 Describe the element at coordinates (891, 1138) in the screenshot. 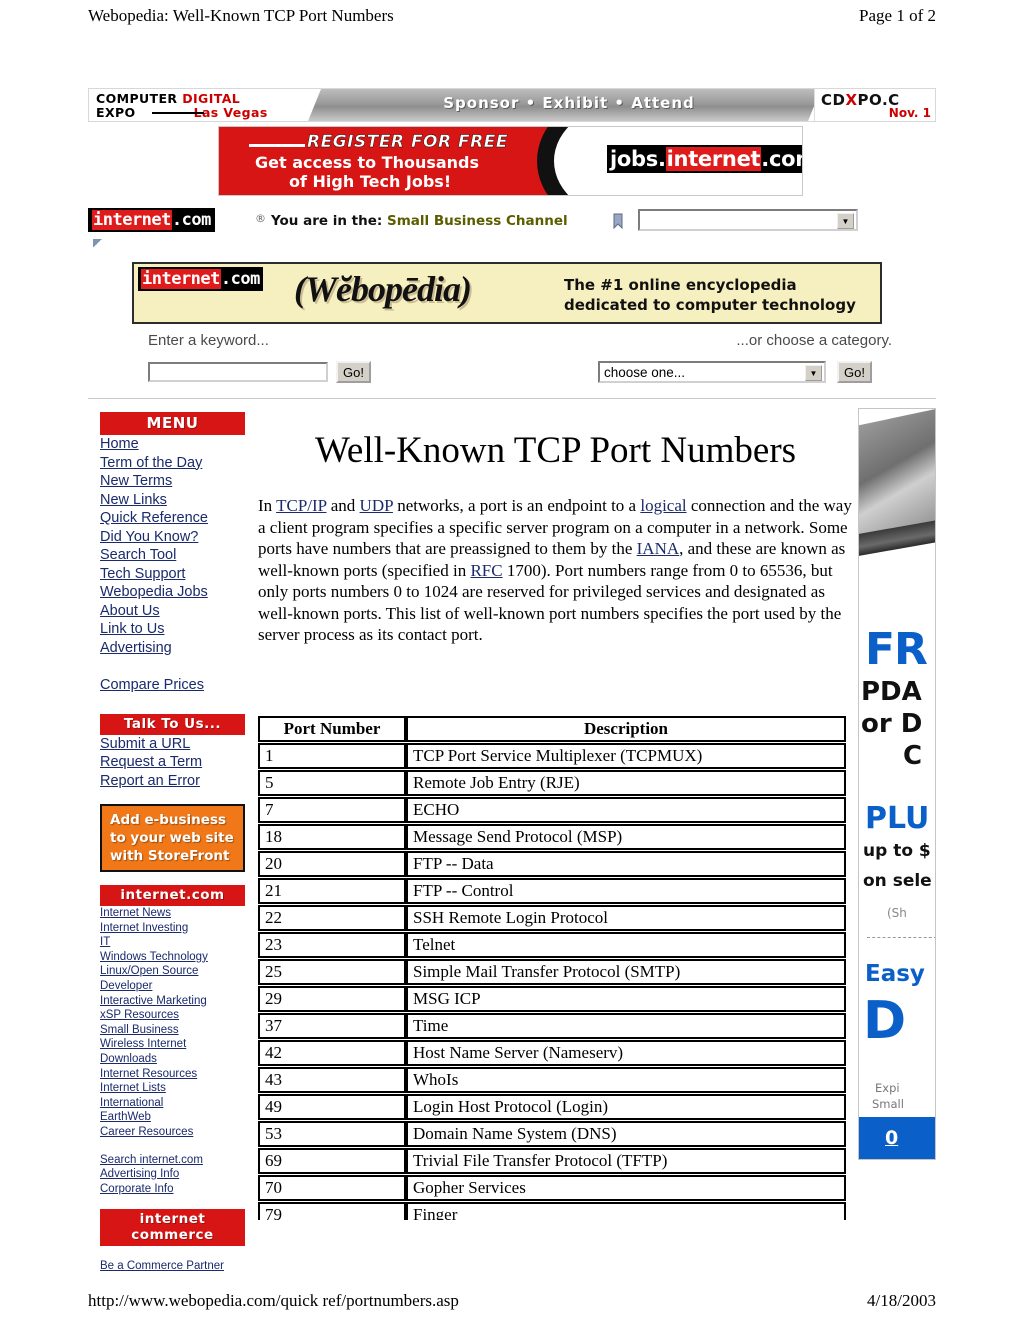

I see `ad-cta-link: 0` at that location.